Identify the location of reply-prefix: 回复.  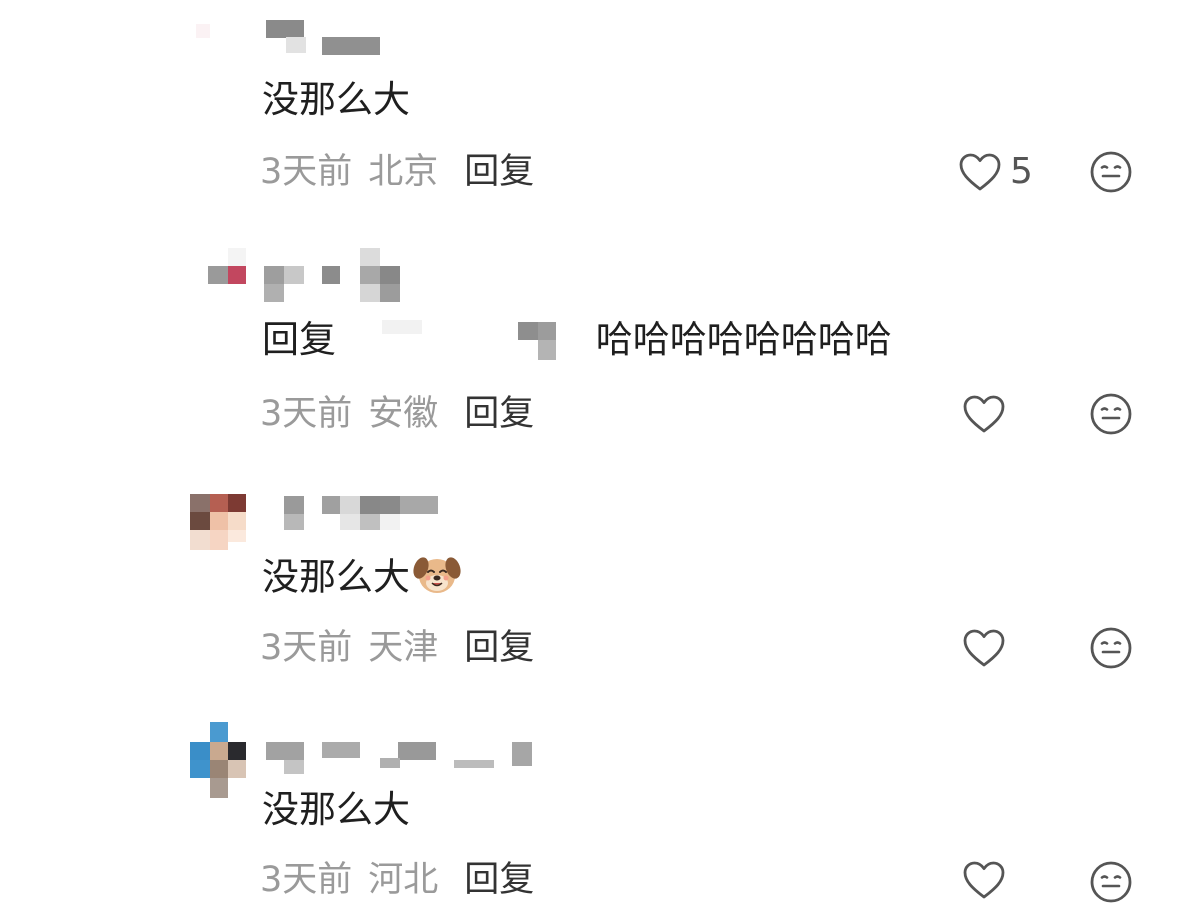
(299, 339).